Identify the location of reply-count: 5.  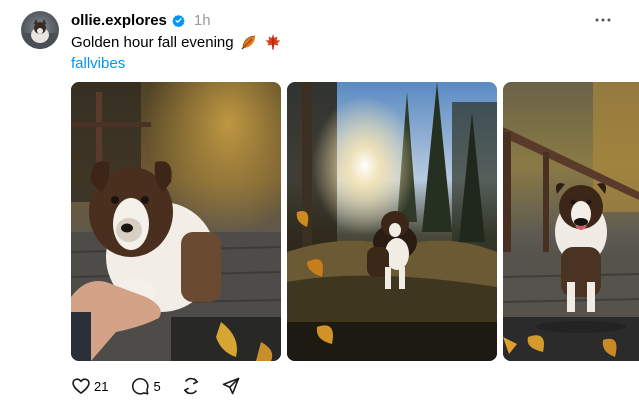
(157, 386).